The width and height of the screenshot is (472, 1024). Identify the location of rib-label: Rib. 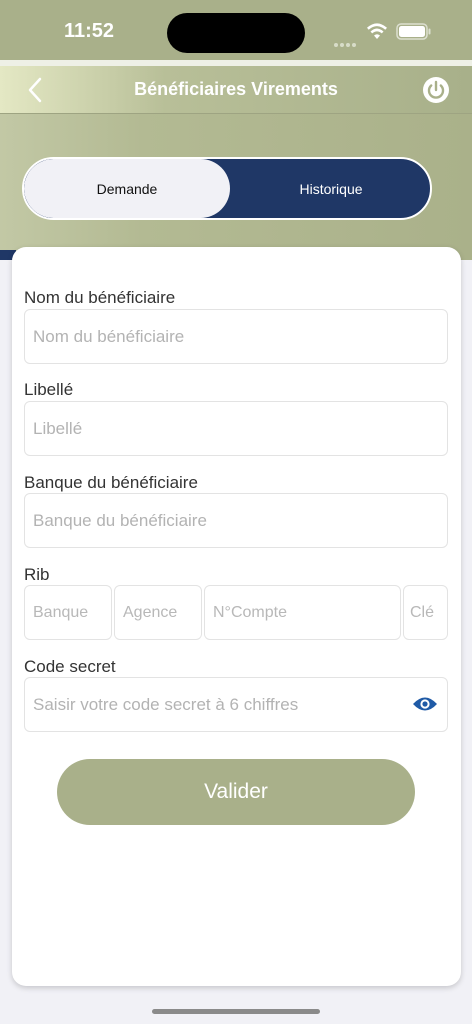
(37, 574).